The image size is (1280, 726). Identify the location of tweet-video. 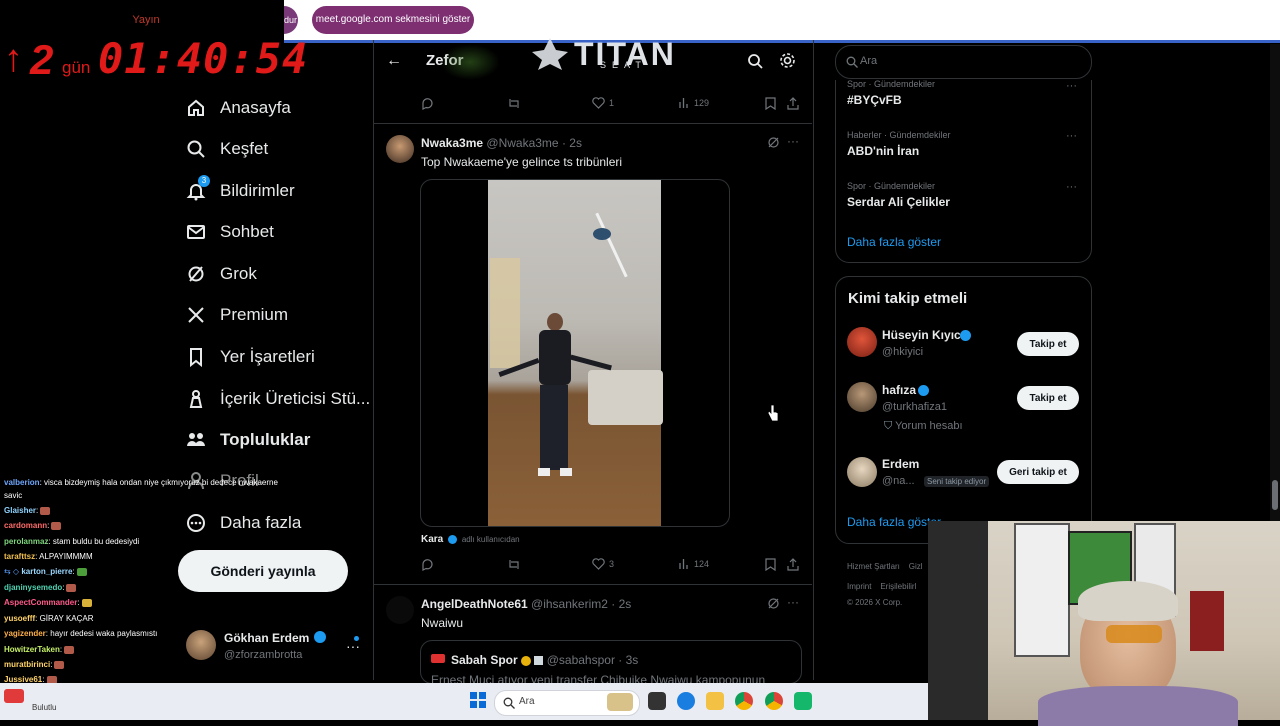
(575, 353).